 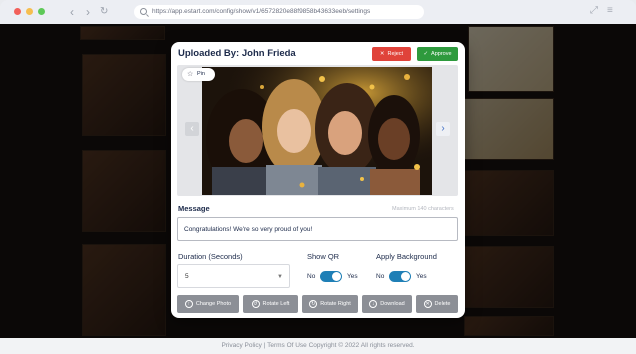 What do you see at coordinates (190, 74) in the screenshot?
I see `star-icon: ☆` at bounding box center [190, 74].